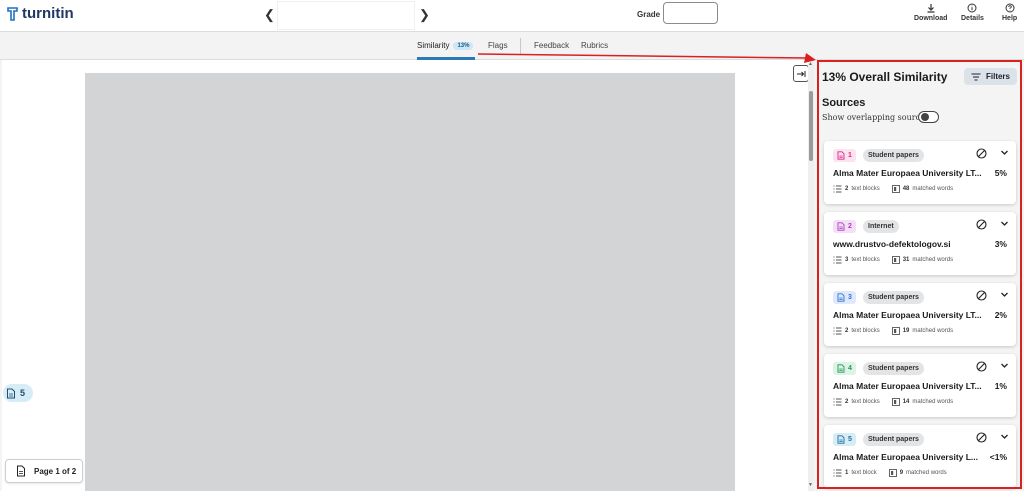  What do you see at coordinates (649, 14) in the screenshot?
I see `grade-label: Grade` at bounding box center [649, 14].